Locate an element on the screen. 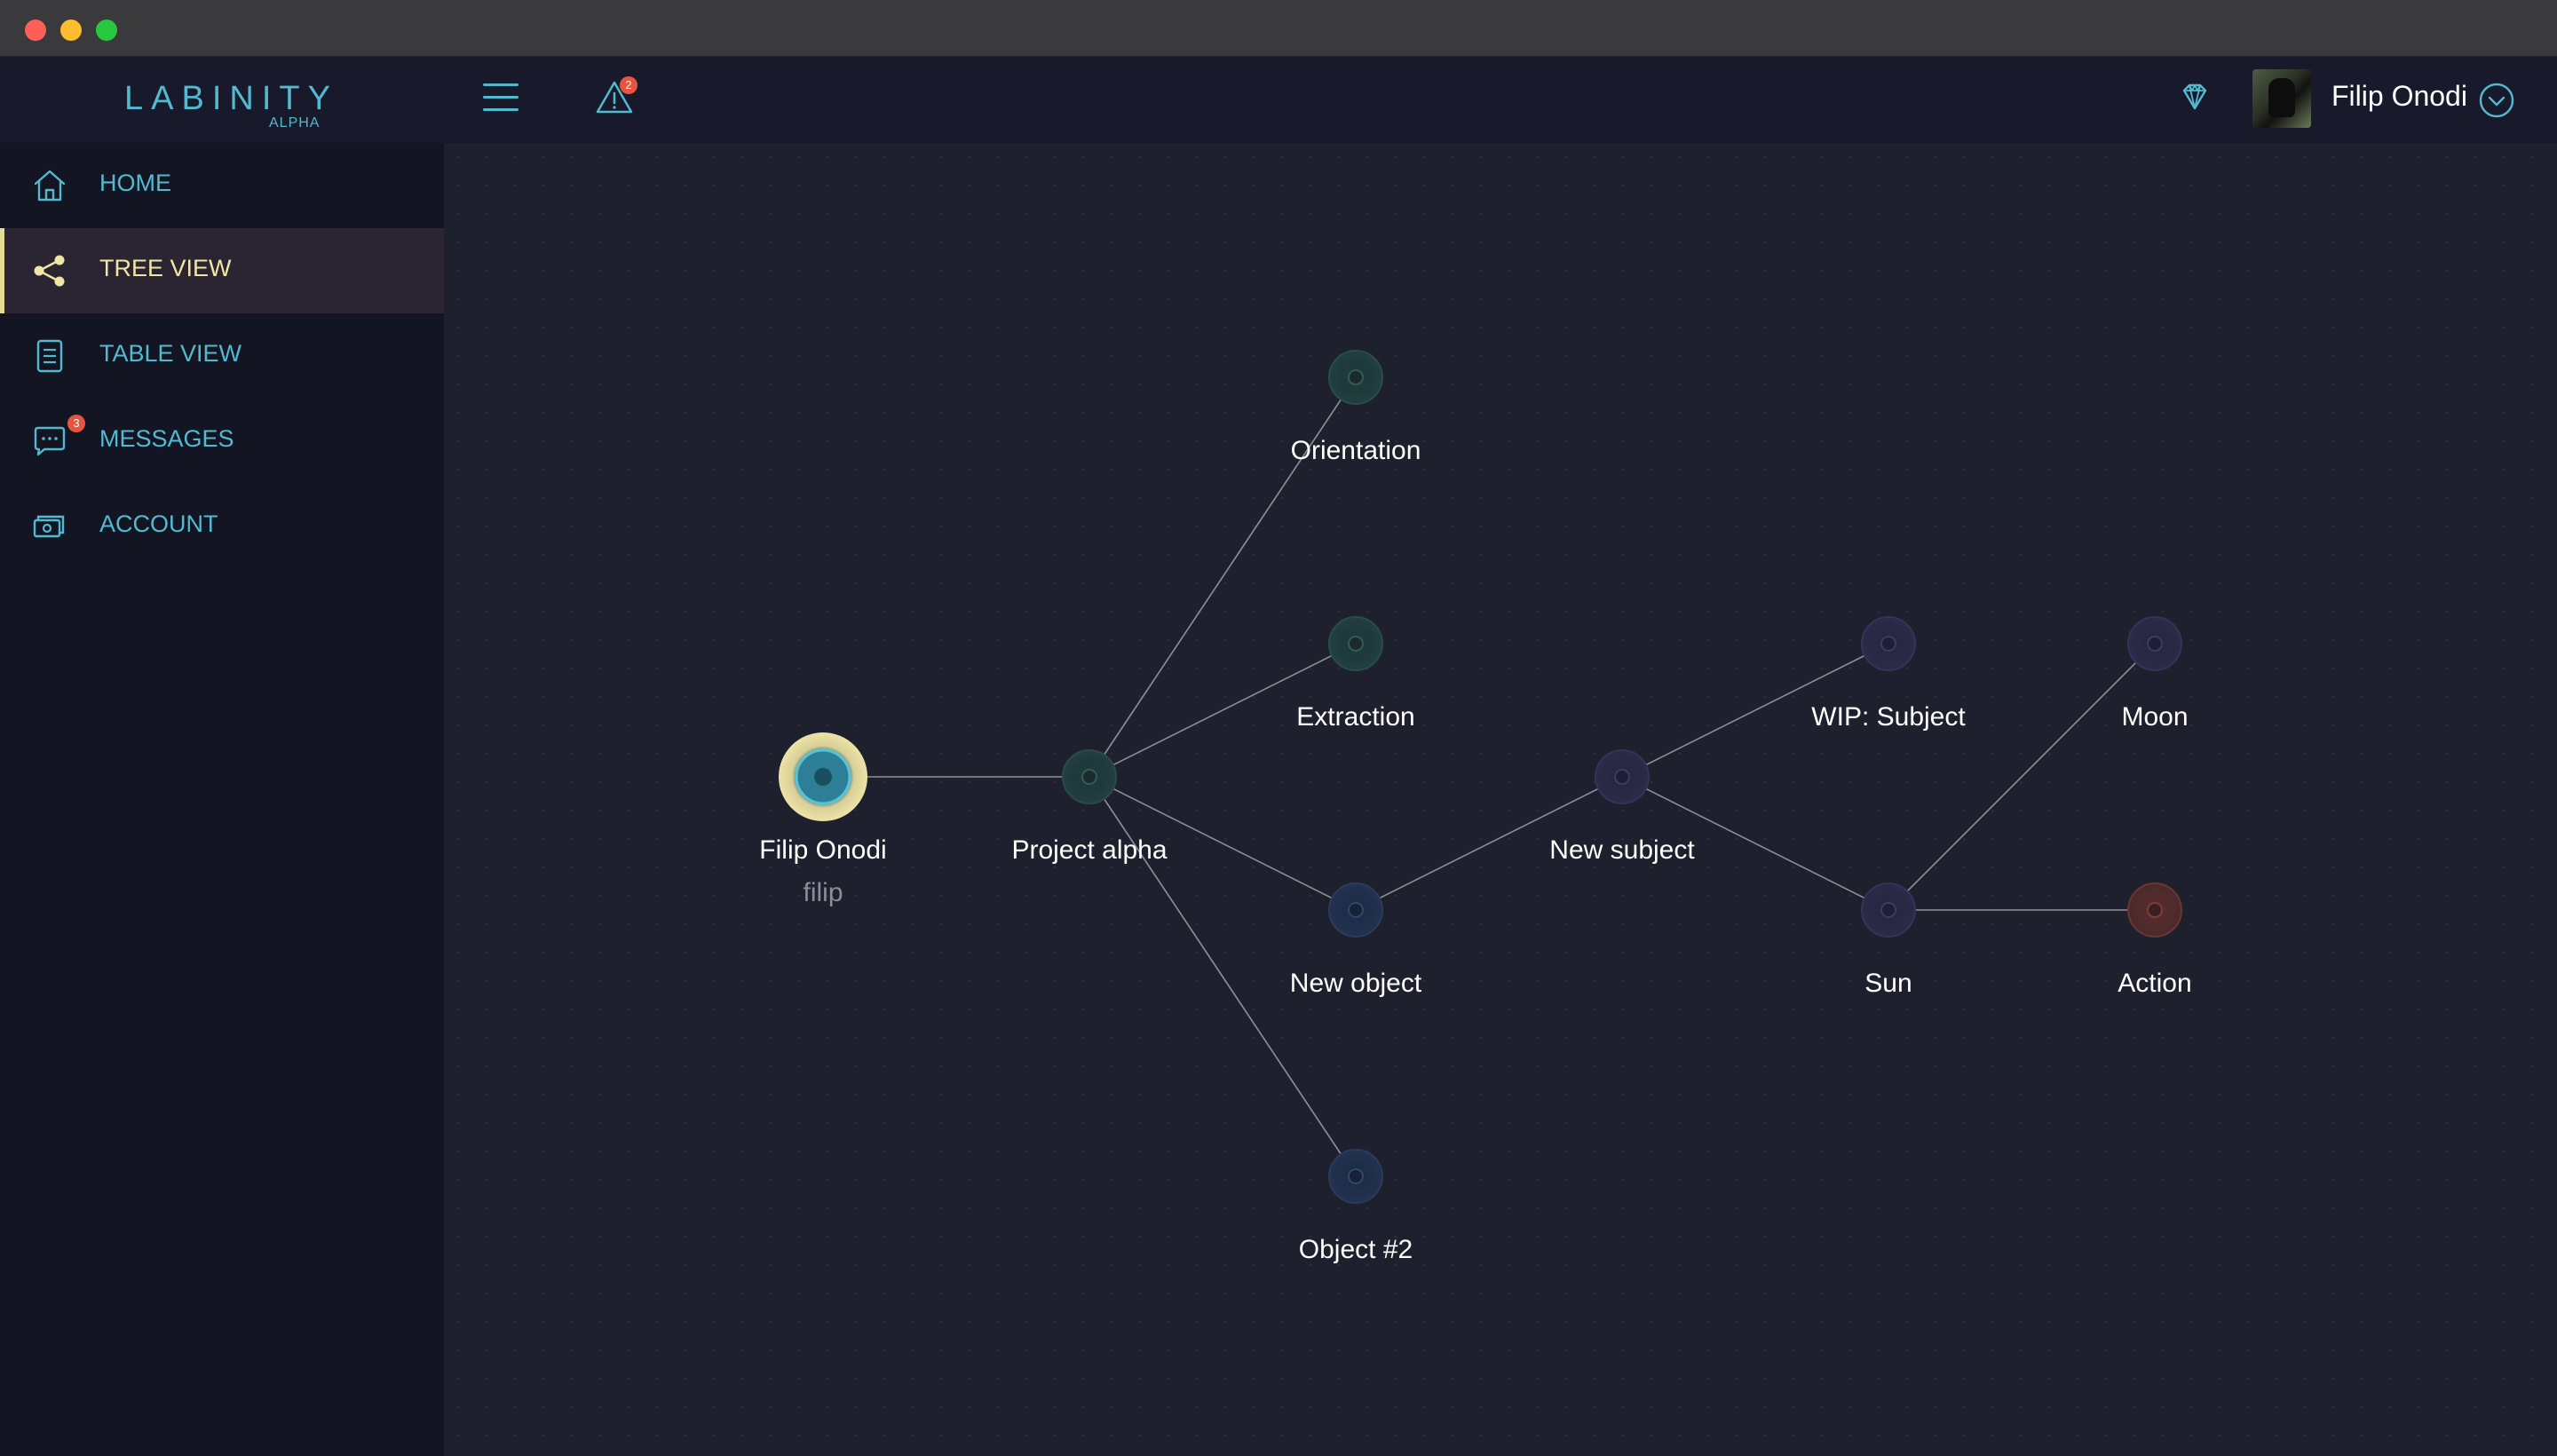  sidebar-item-label: TABLE VIEW is located at coordinates (170, 353).